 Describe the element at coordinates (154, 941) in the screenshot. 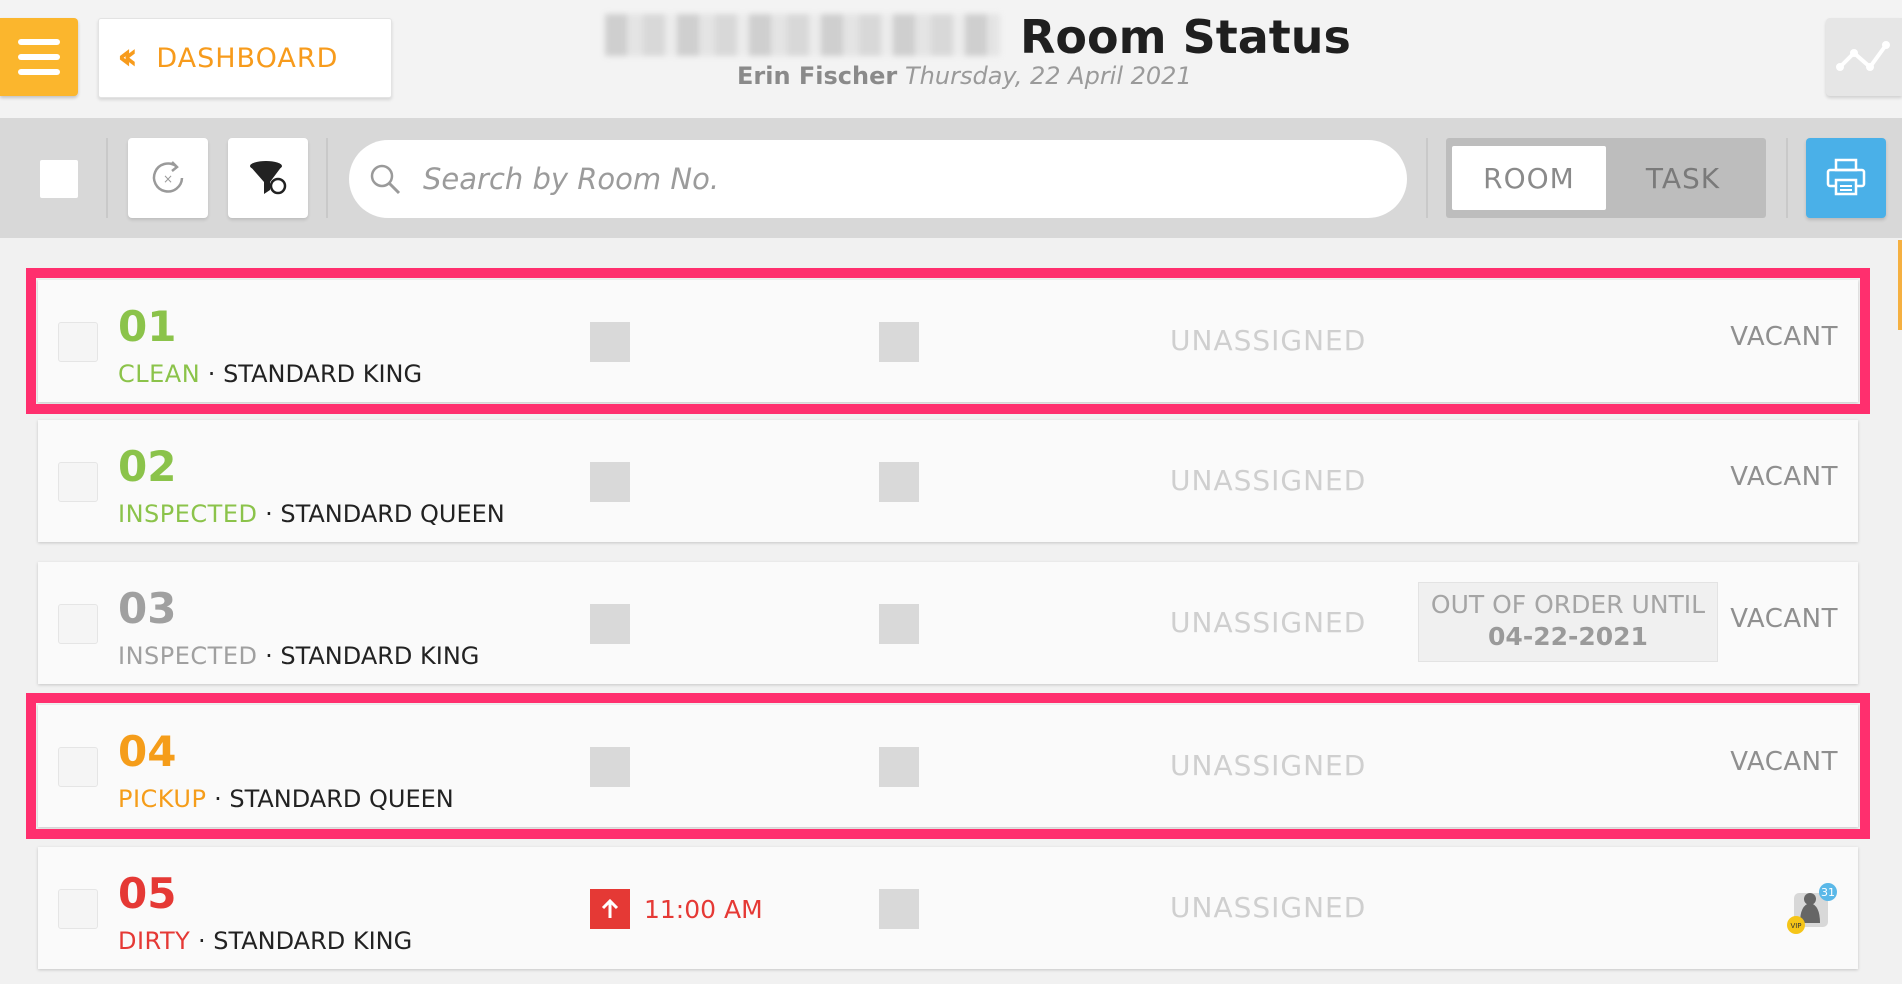

I see `room-status: DIRTY` at that location.